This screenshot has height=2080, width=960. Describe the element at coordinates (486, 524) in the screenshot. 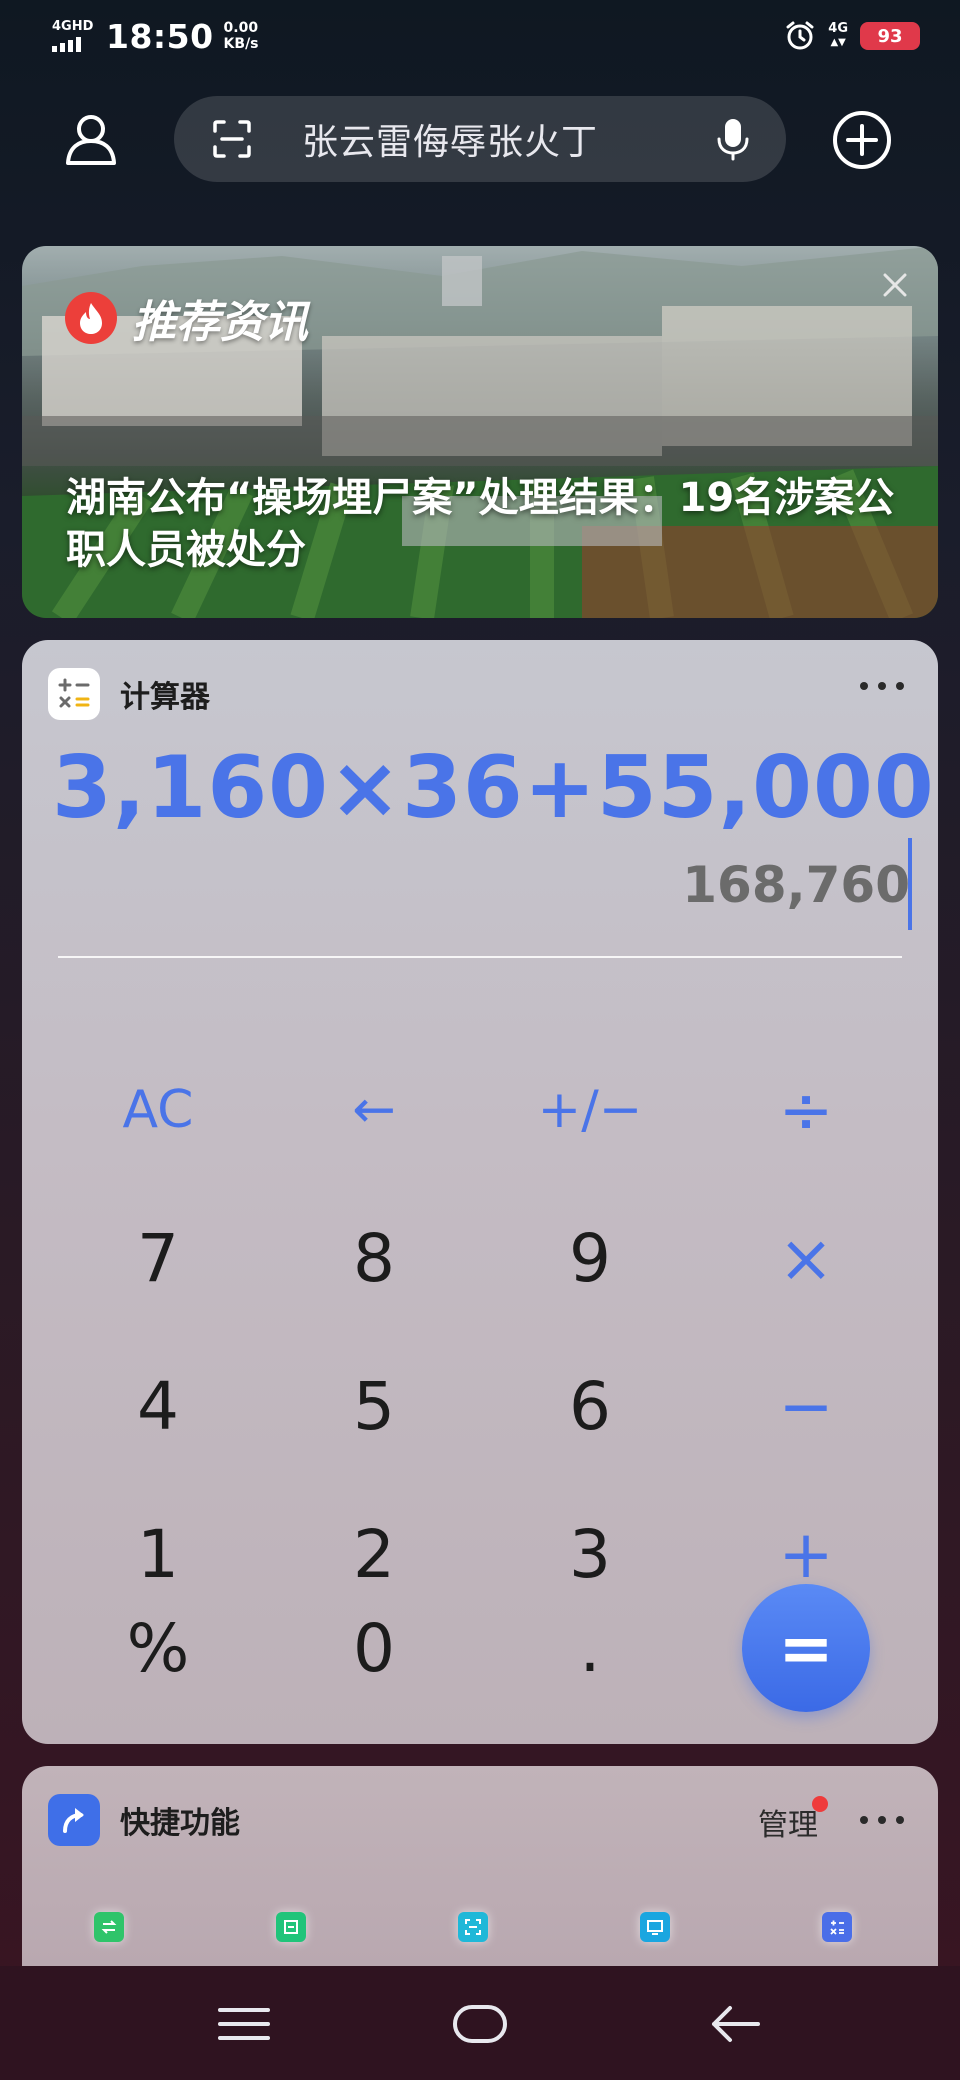

I see `news-headline: 湖南公布“操场埋尸案”处理结果：19名涉案公职人员被处分` at that location.